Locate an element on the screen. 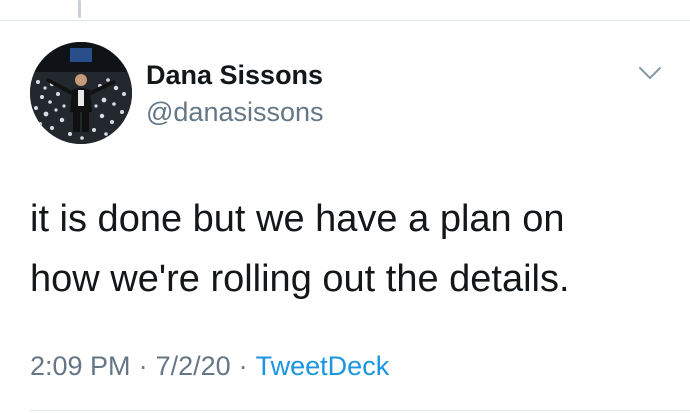  avatar-photo-icon is located at coordinates (81, 93).